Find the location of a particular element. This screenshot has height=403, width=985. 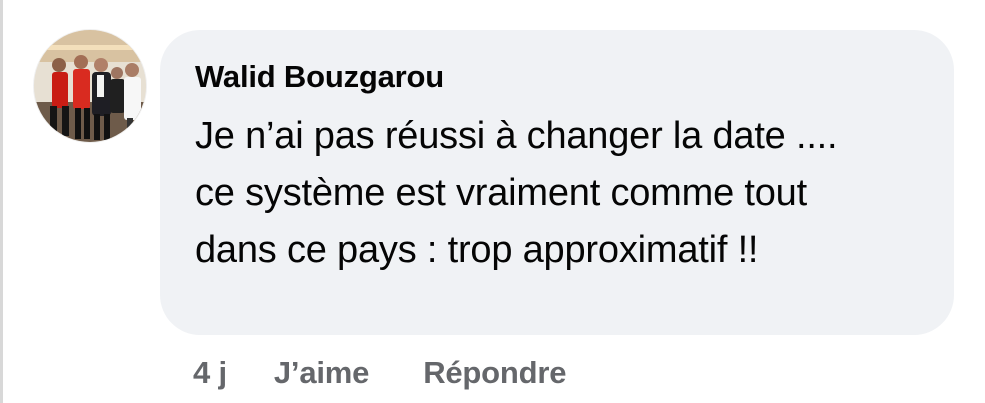

comment-actions: 4 j J’aime Répondre is located at coordinates (379, 373).